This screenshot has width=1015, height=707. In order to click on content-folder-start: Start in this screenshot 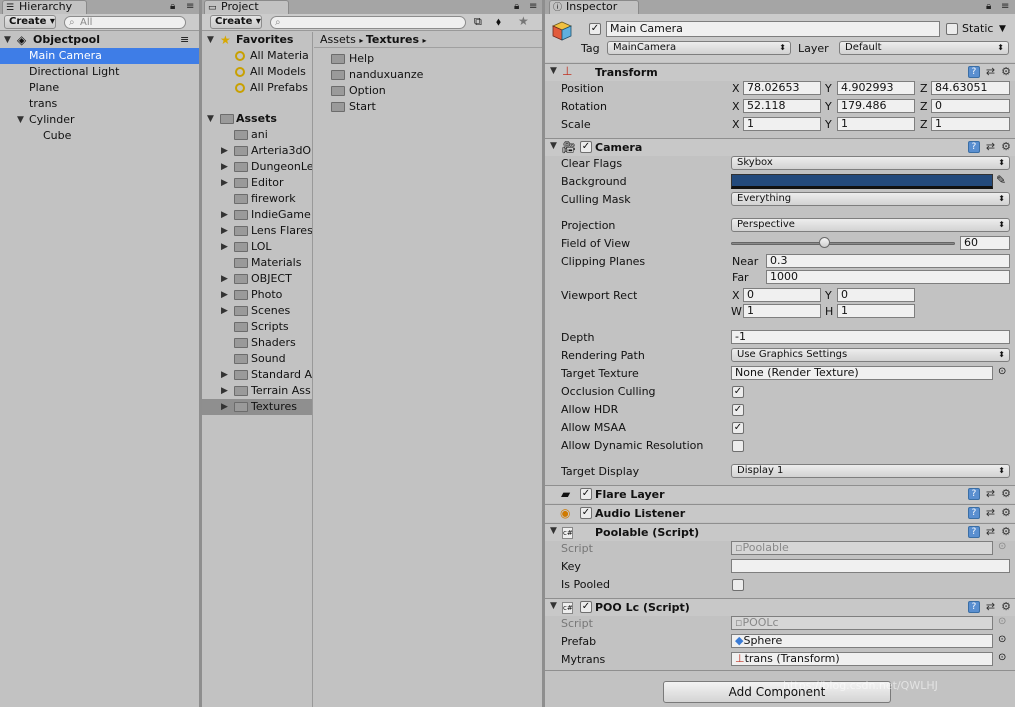, I will do `click(428, 107)`.